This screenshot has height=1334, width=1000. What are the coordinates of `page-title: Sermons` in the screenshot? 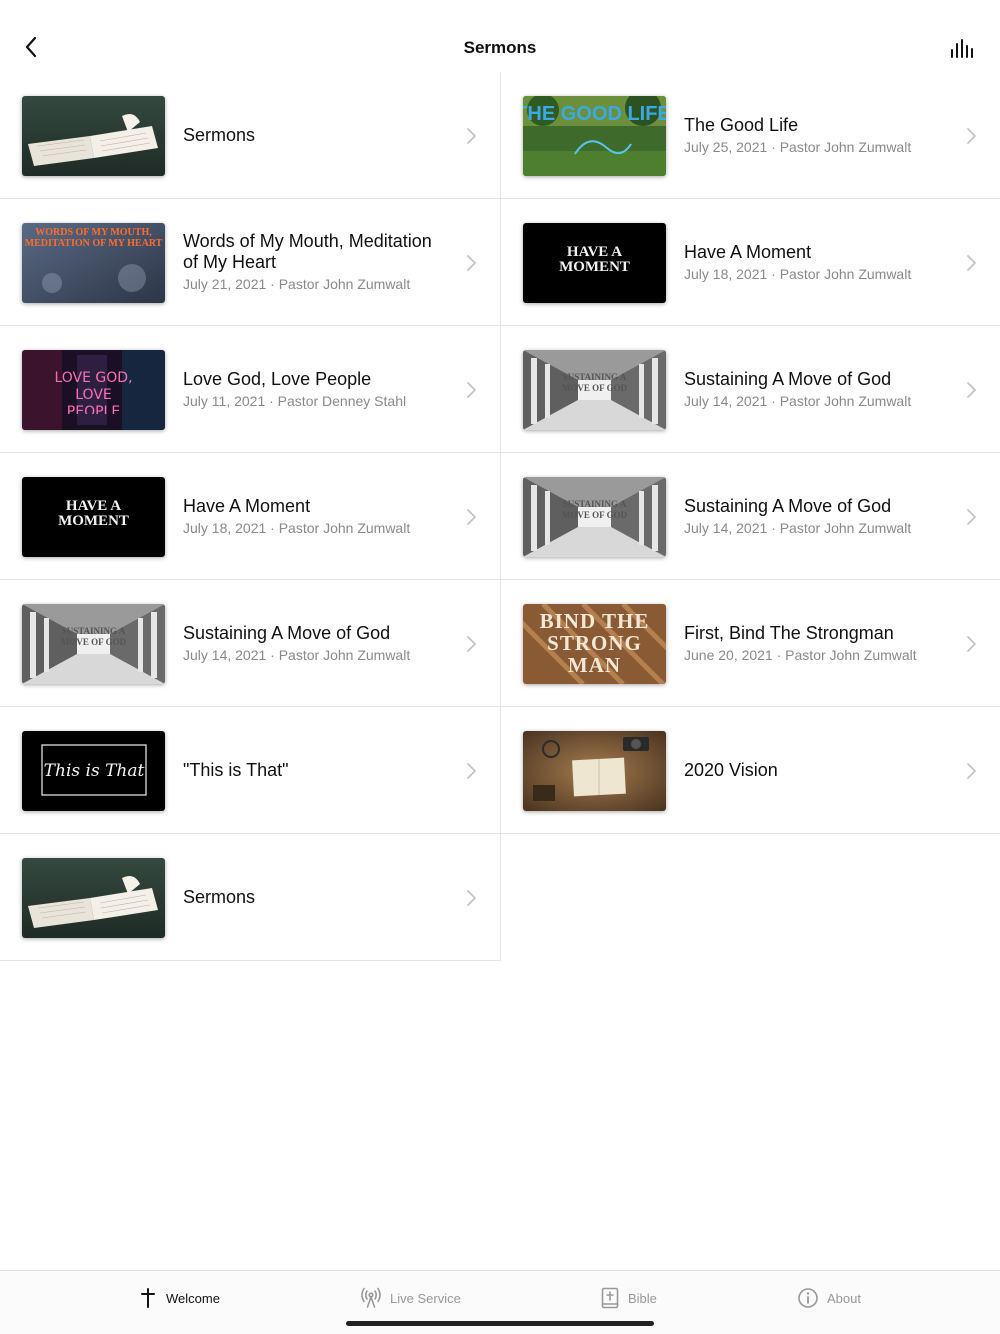 It's located at (500, 47).